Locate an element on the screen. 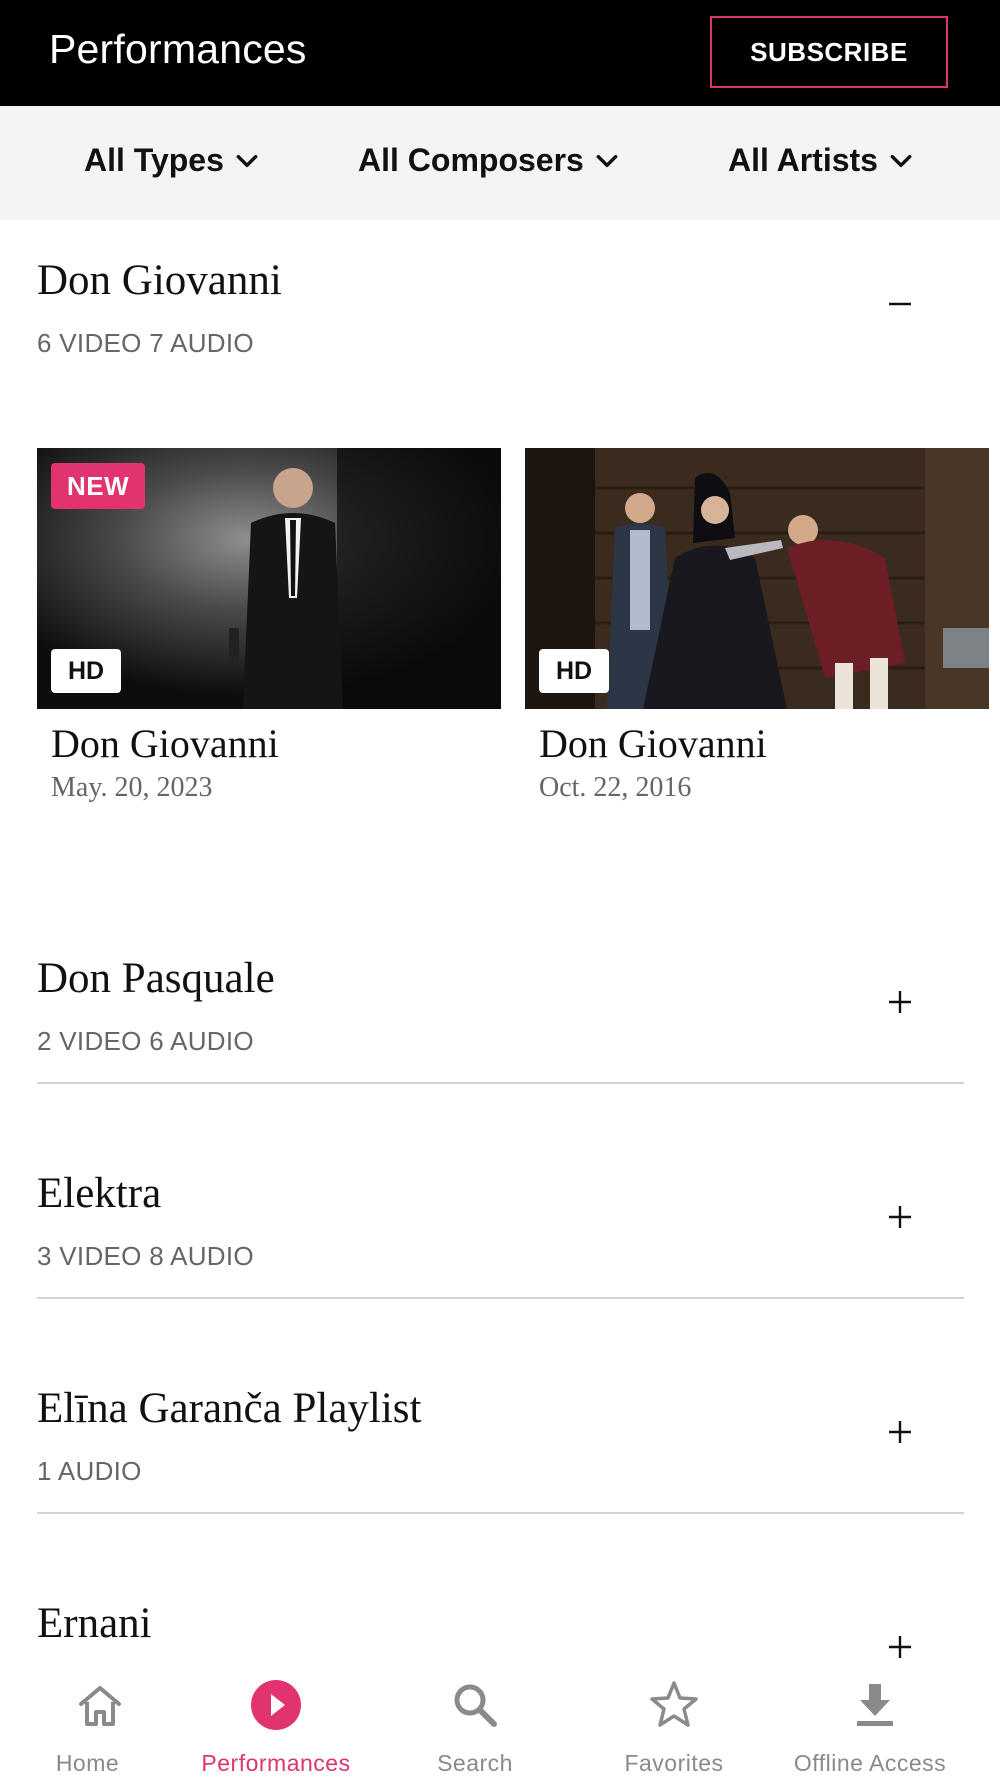  section-media-count: 3 VIDEO 8 AUDIO is located at coordinates (145, 1256).